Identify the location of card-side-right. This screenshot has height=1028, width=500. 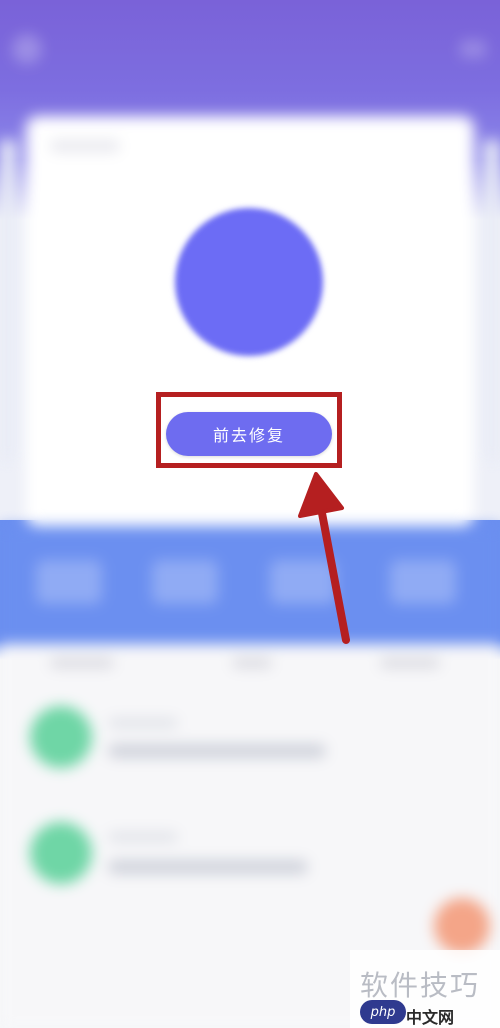
(492, 300).